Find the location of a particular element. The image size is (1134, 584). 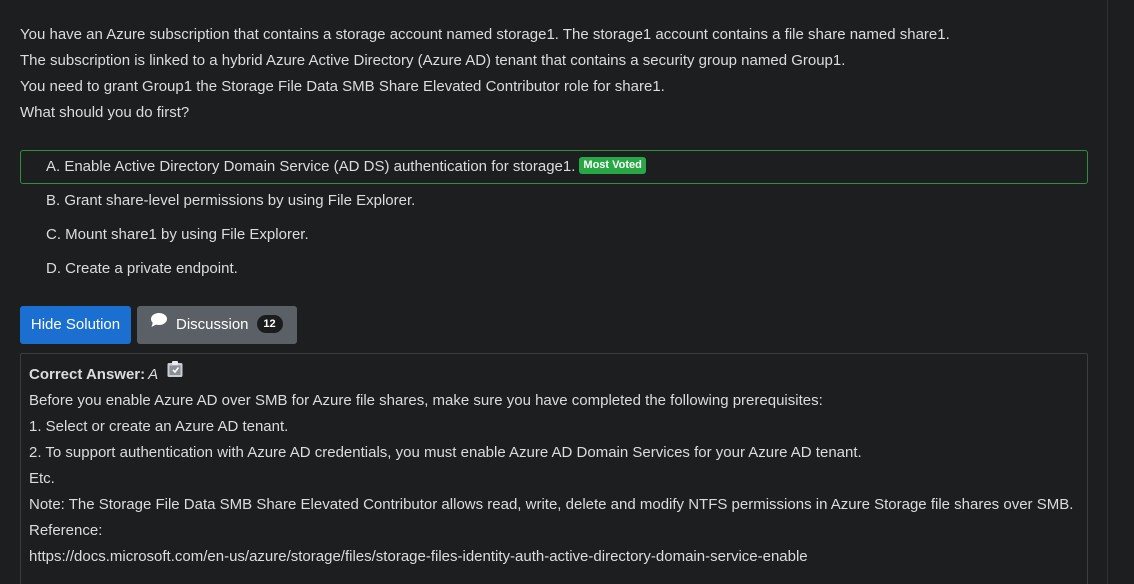

choice-c: C. Mount share1 by using File Explorer. is located at coordinates (554, 235).